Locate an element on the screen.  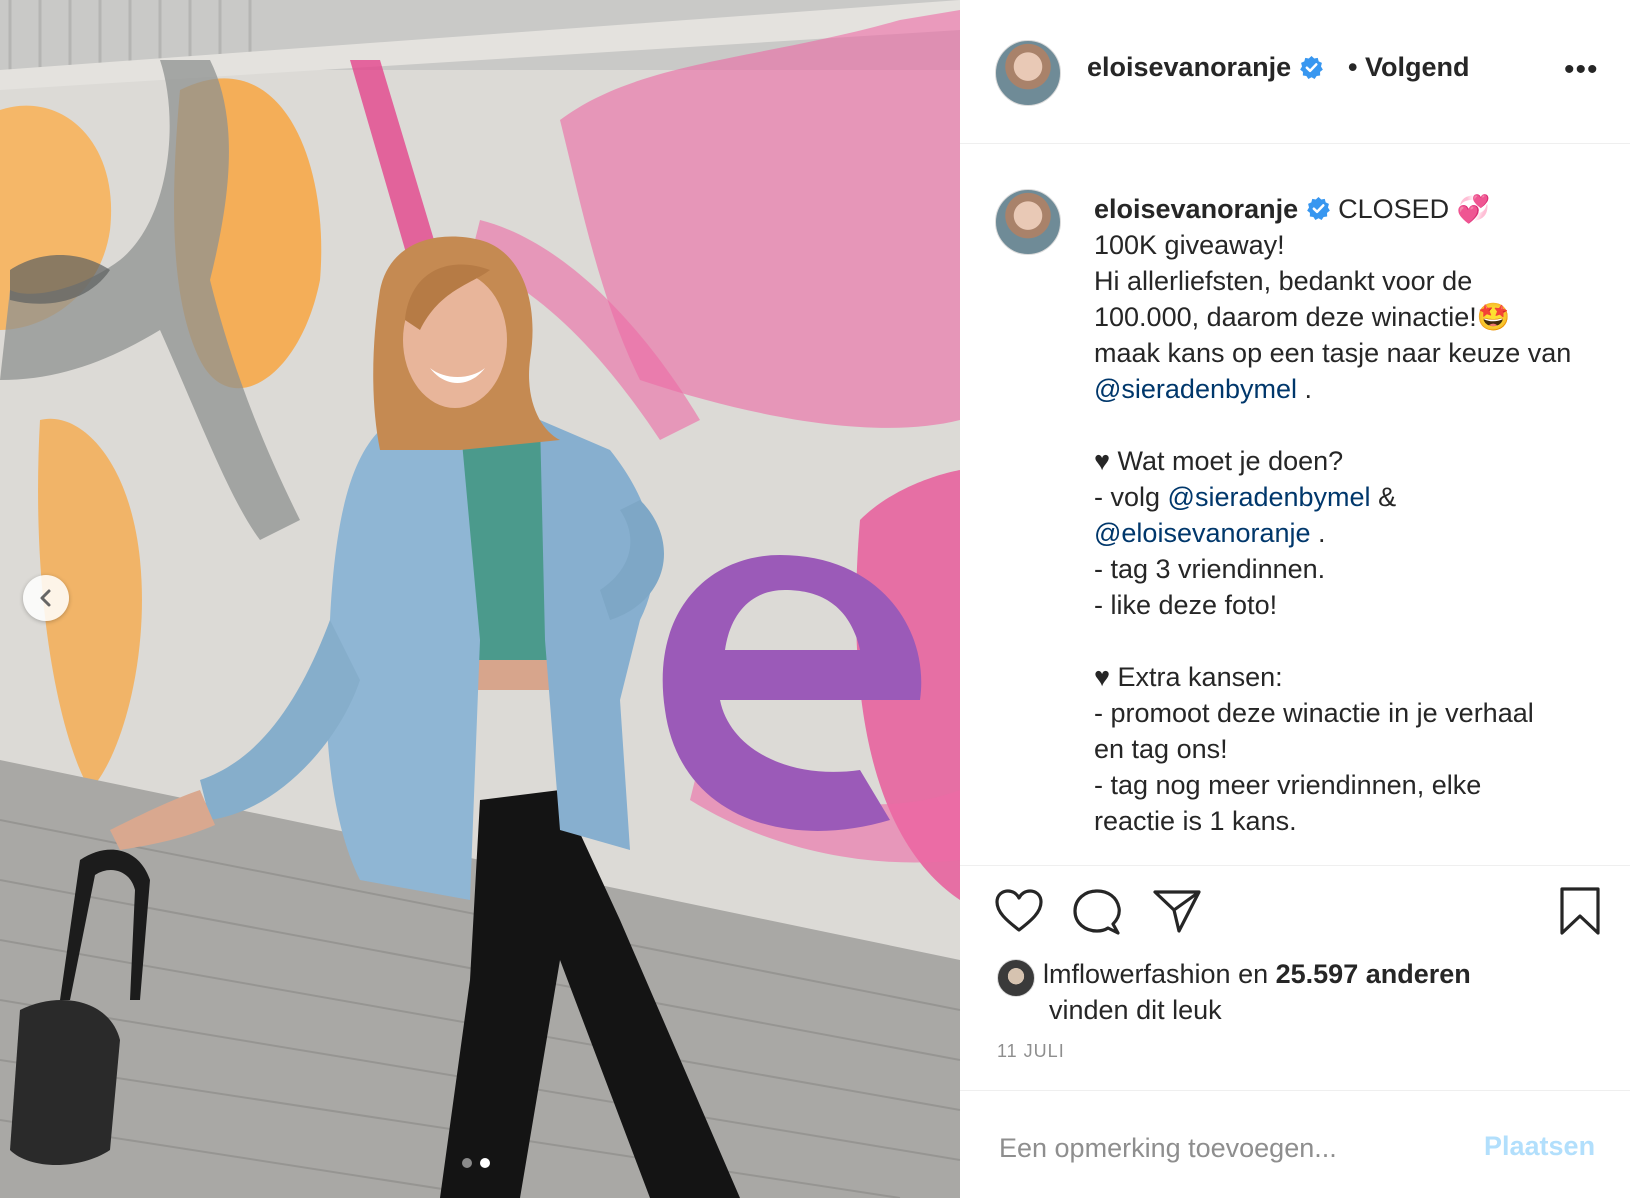
caption-line: 100K giveaway! is located at coordinates (1189, 245).